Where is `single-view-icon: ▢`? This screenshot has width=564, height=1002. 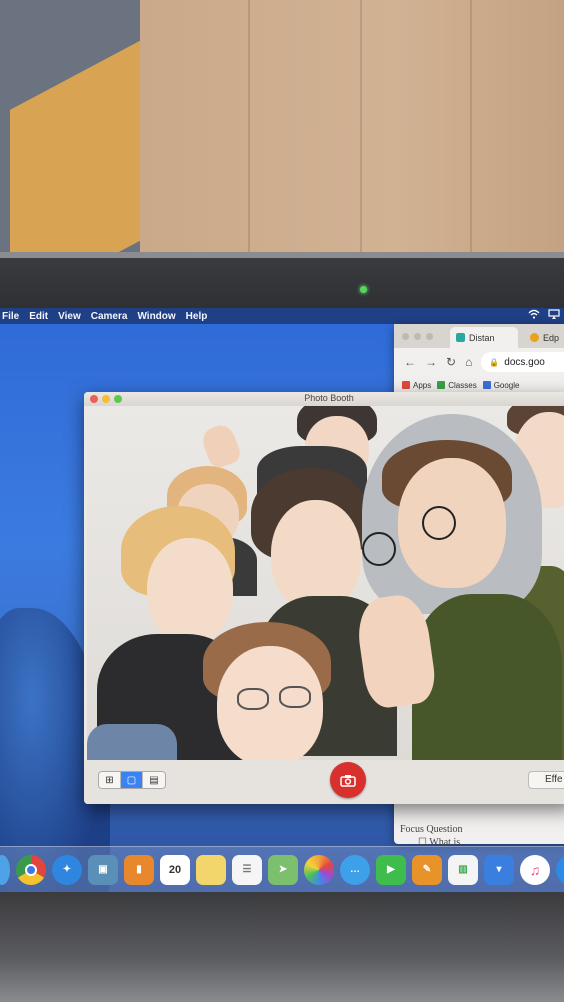
single-view-icon: ▢ is located at coordinates (132, 780).